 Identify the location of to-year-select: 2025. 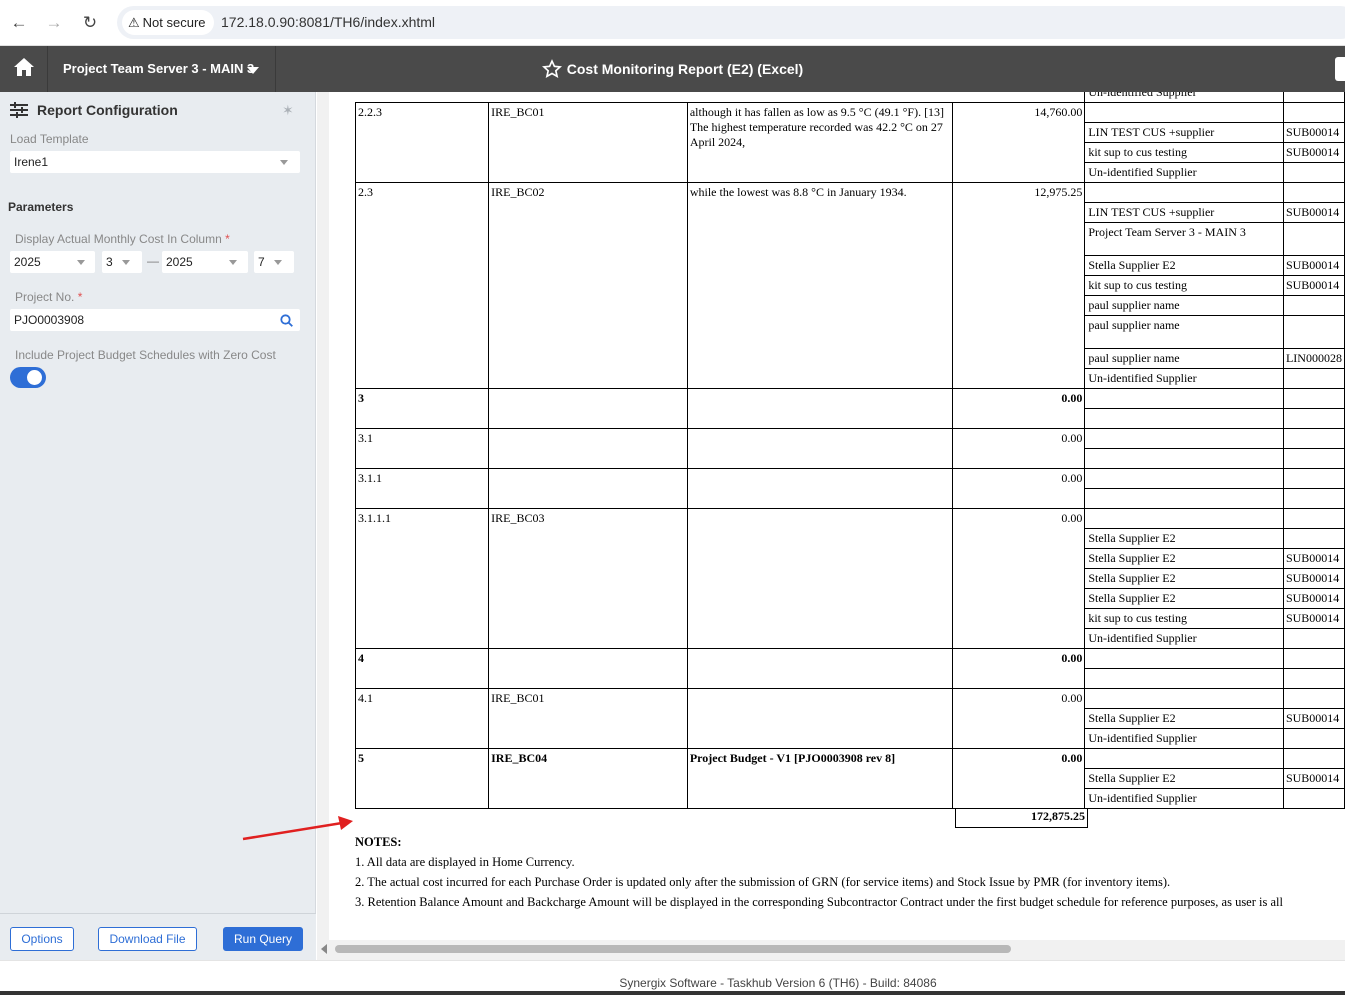
(205, 262).